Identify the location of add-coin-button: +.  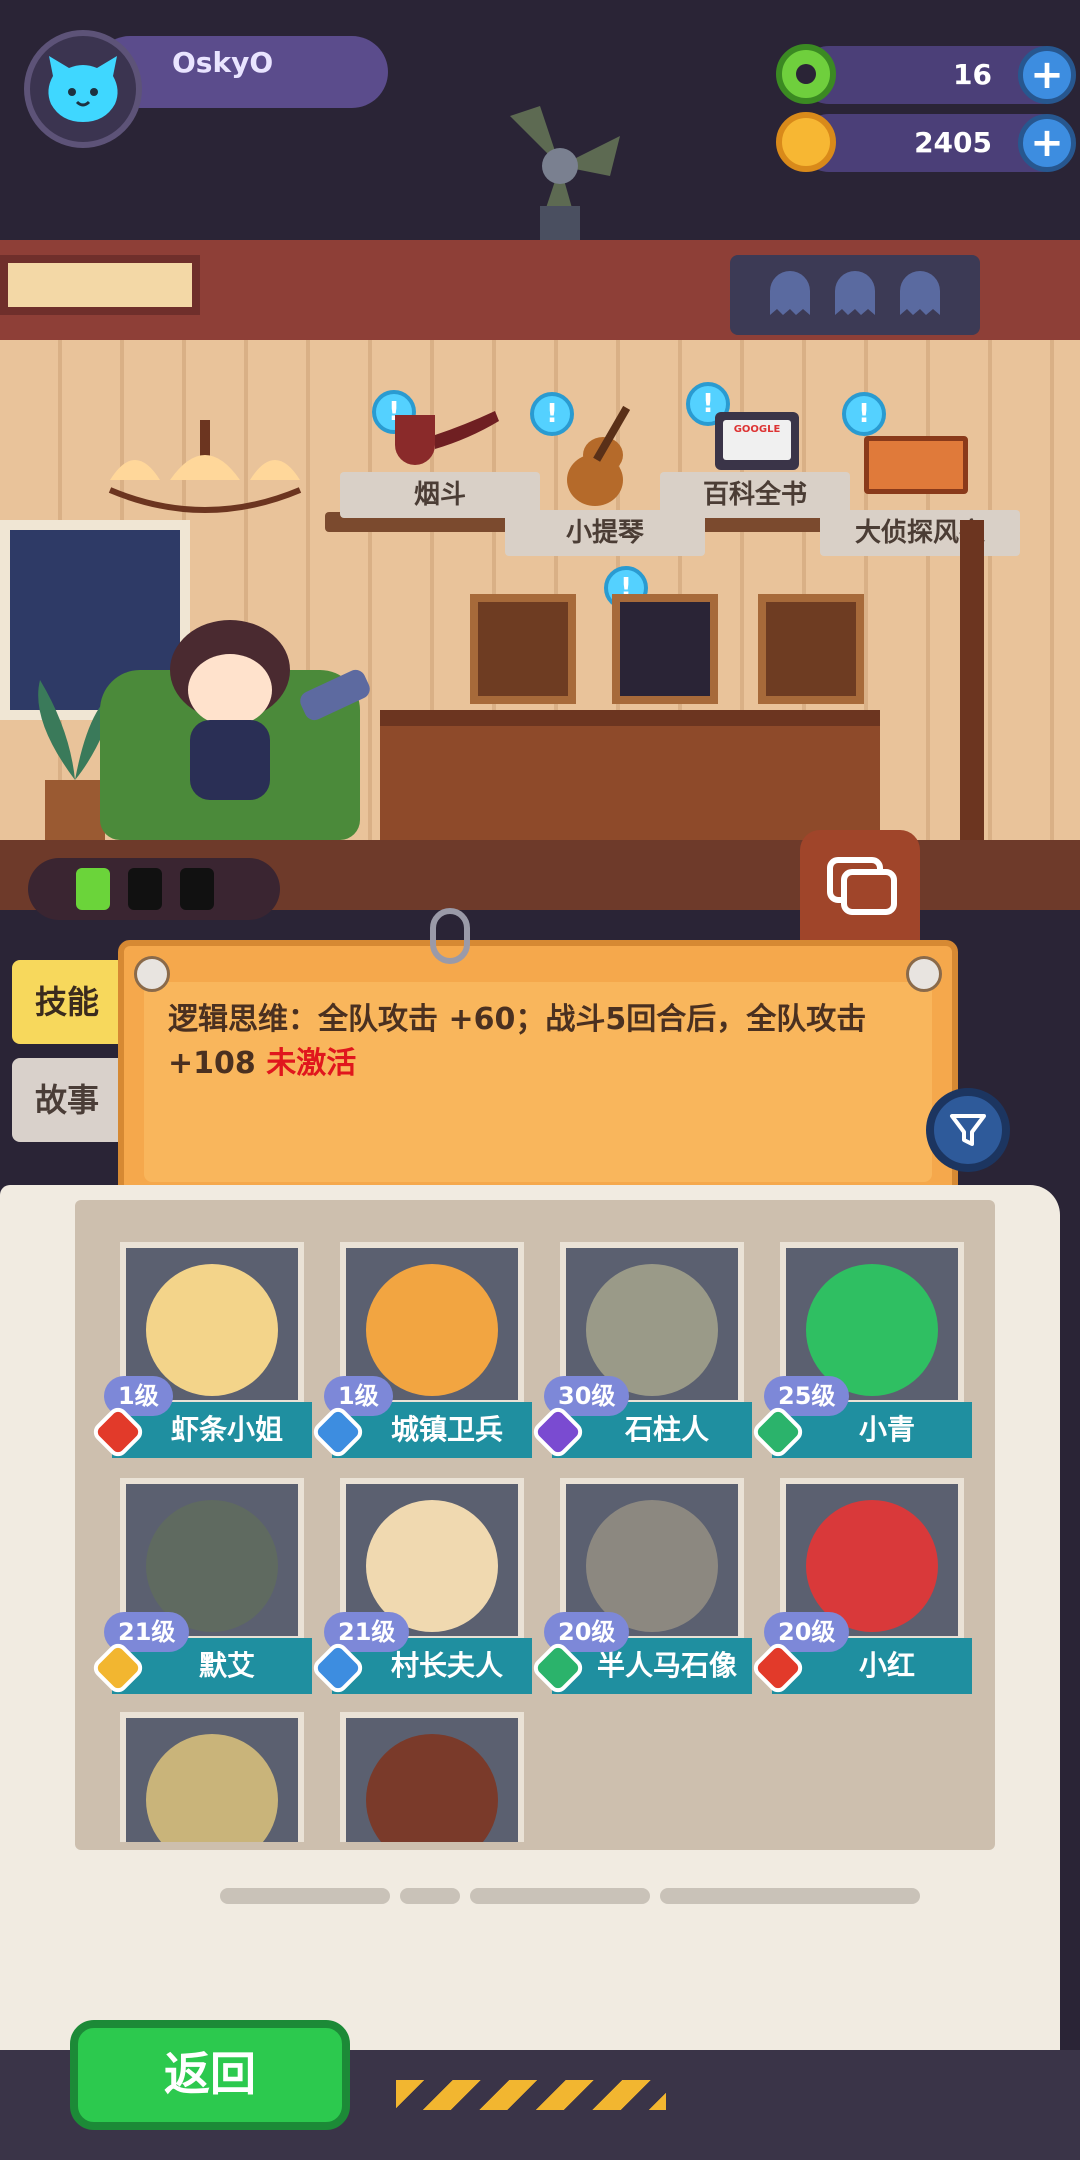
(1047, 143).